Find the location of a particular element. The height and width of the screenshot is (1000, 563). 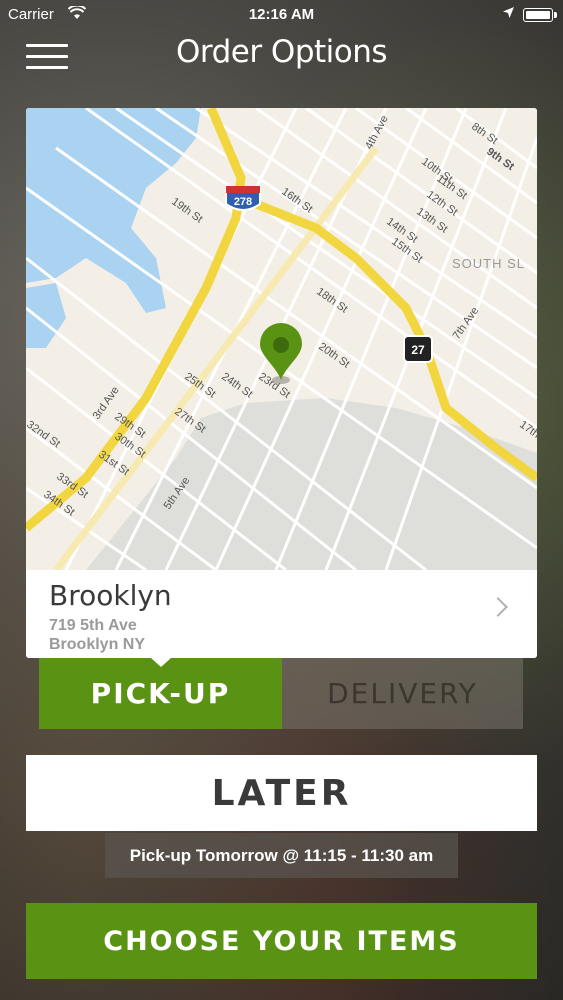

location-arrow-icon is located at coordinates (508, 14).